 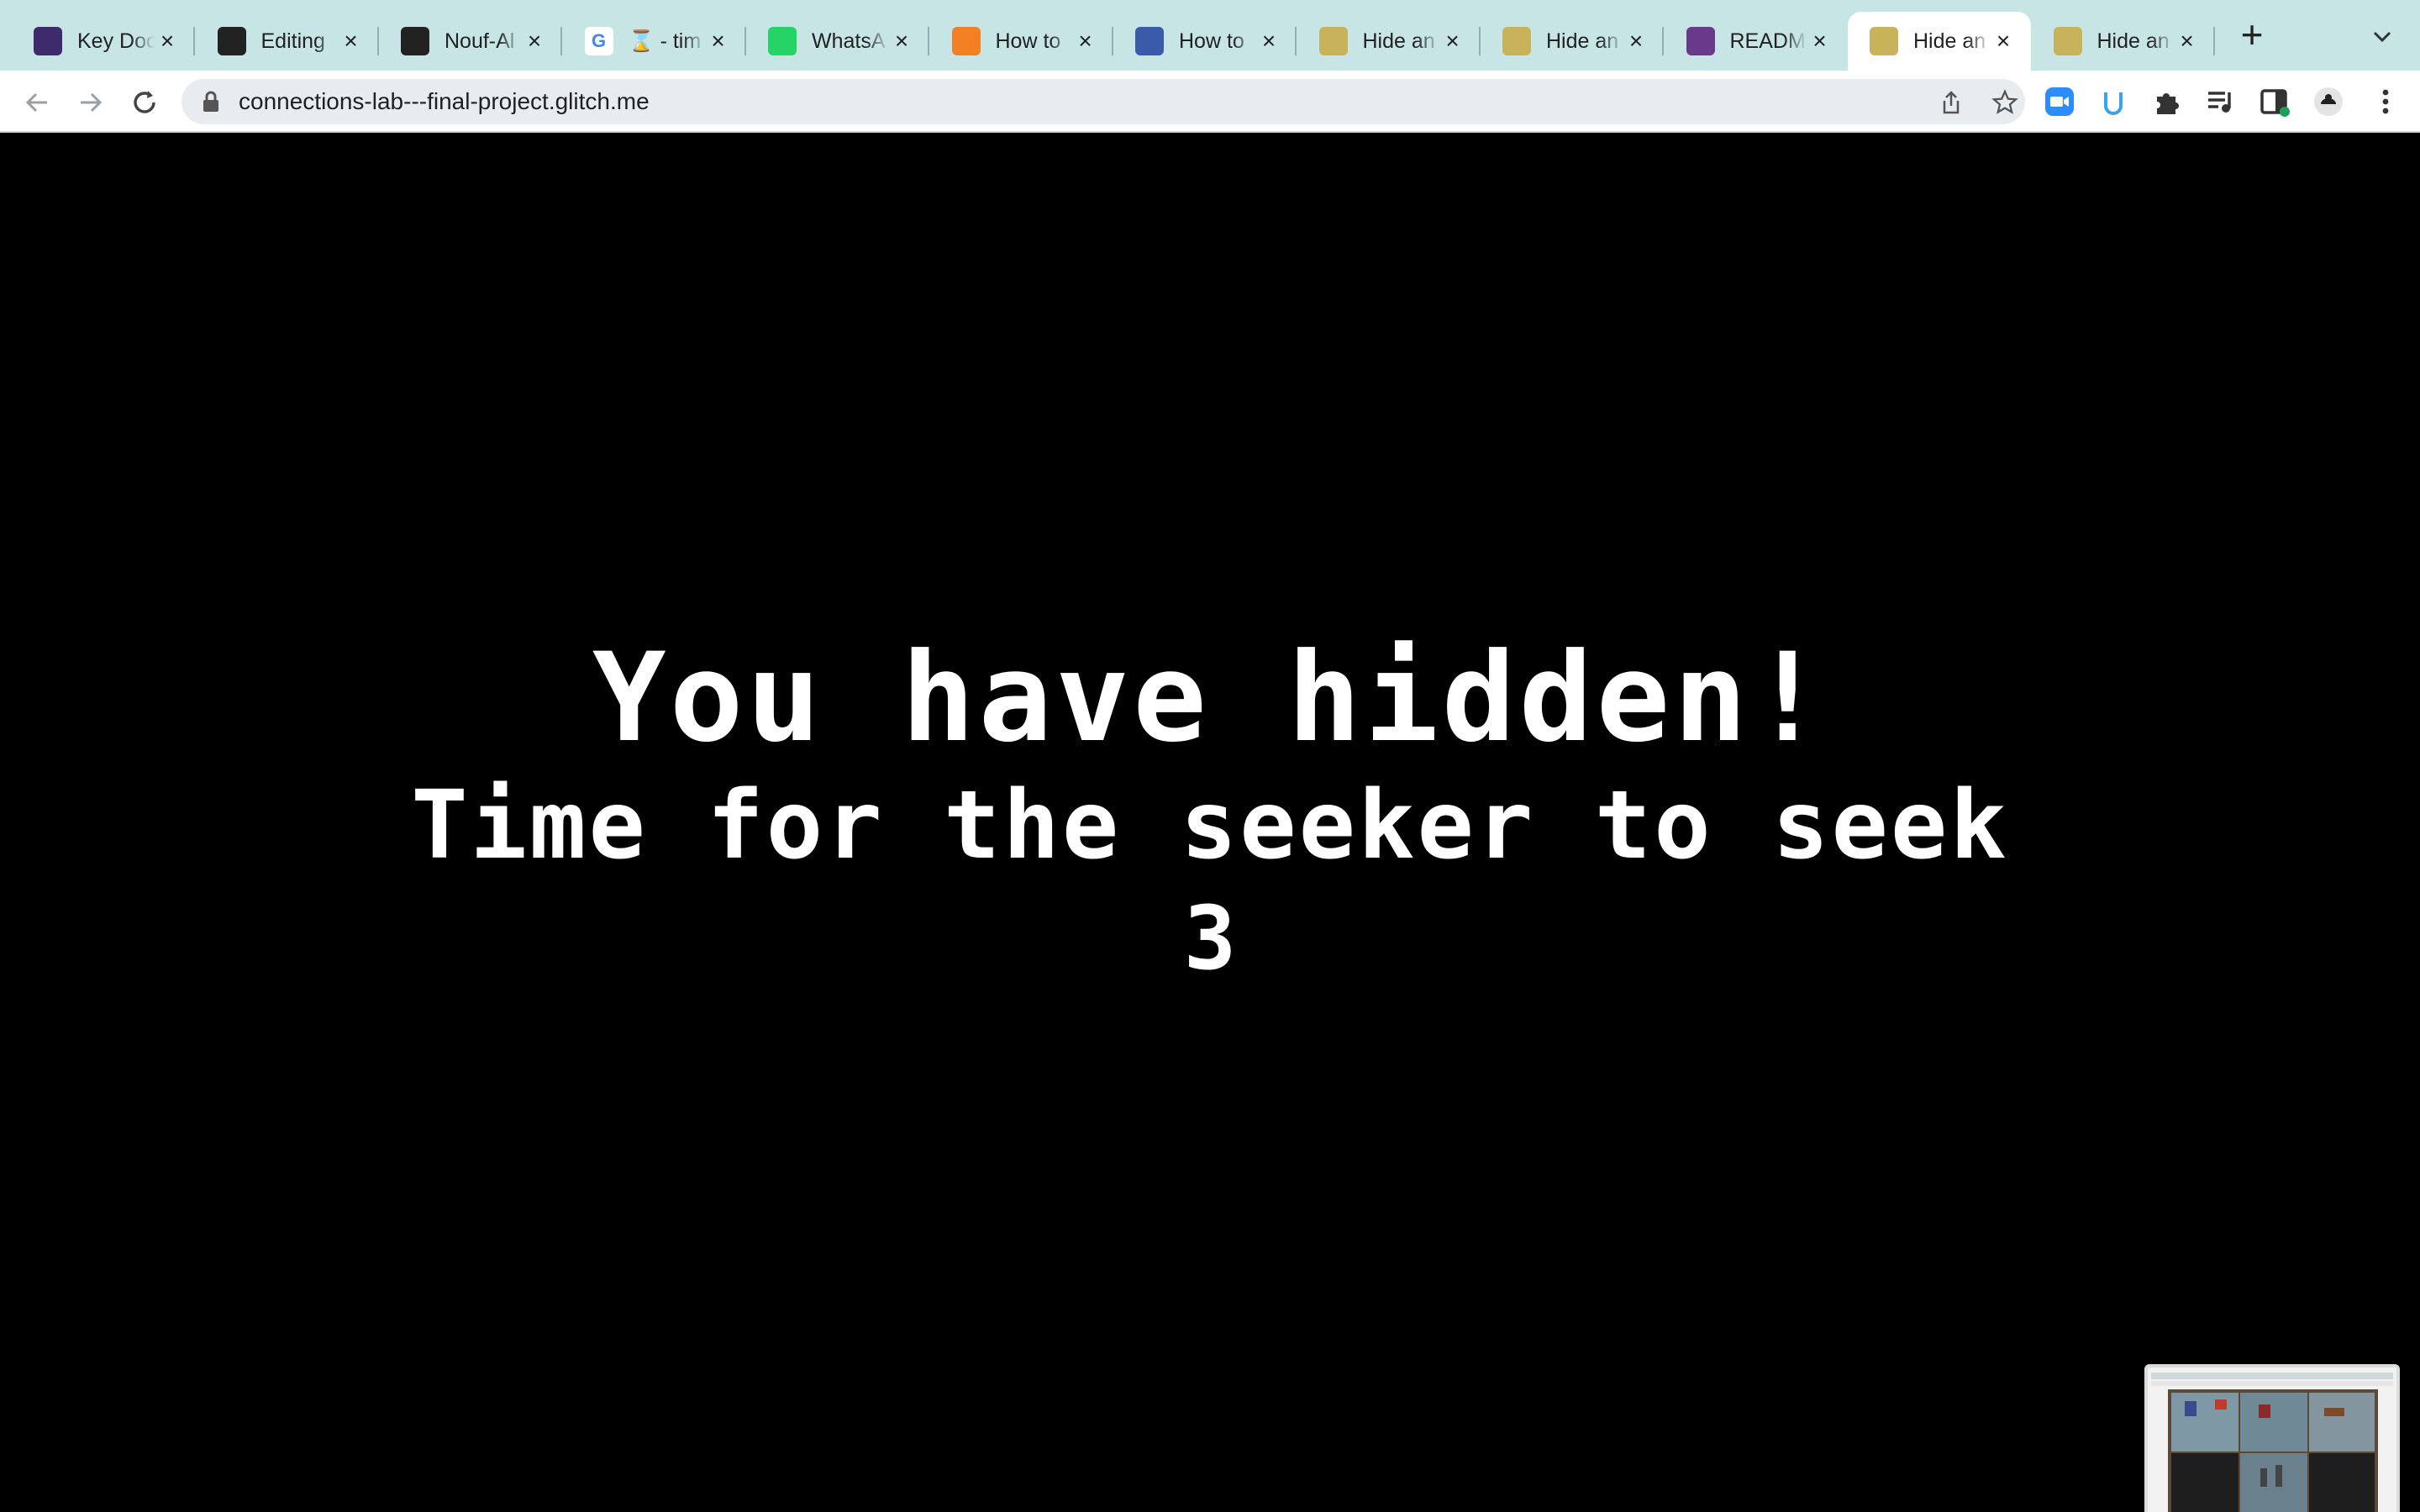 What do you see at coordinates (1149, 41) in the screenshot?
I see `gitbook-icon` at bounding box center [1149, 41].